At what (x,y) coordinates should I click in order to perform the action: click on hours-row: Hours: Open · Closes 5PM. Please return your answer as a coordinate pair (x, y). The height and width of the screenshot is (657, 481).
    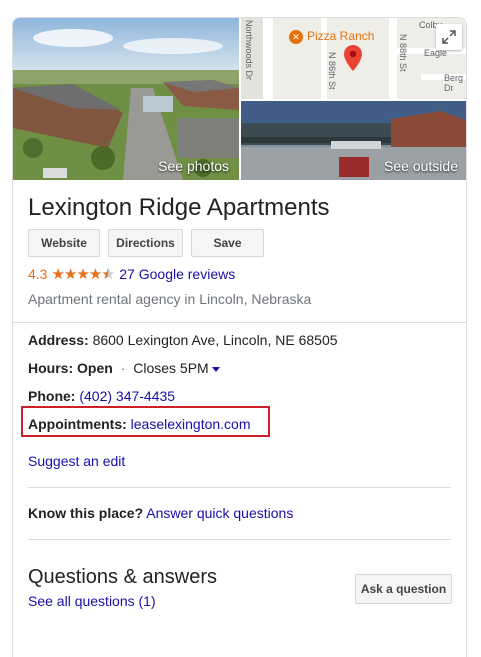
    Looking at the image, I should click on (124, 368).